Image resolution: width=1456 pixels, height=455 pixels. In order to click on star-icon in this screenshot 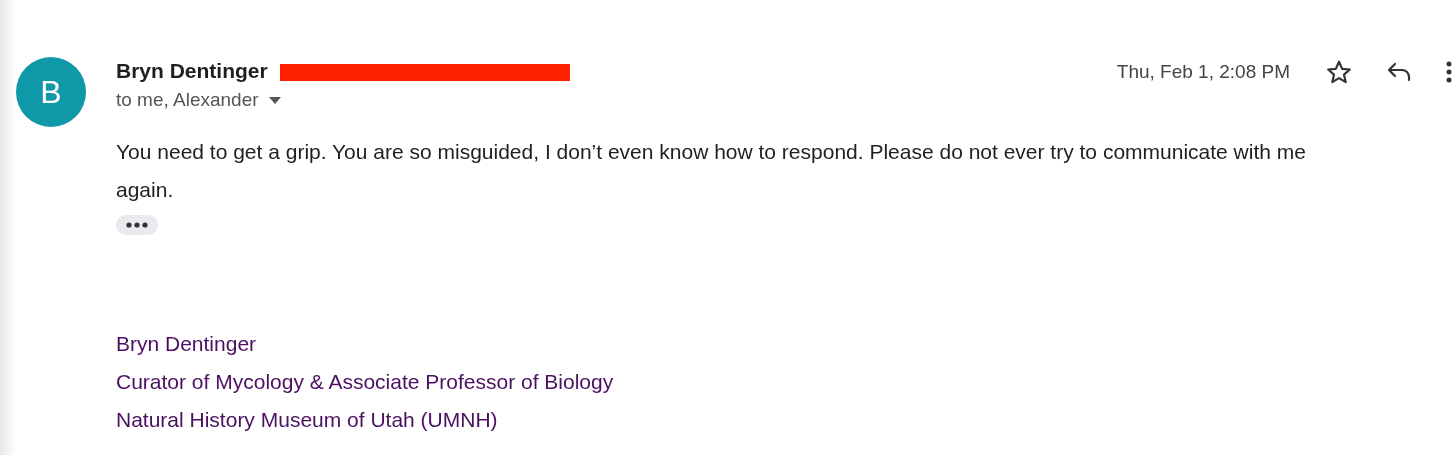, I will do `click(1339, 72)`.